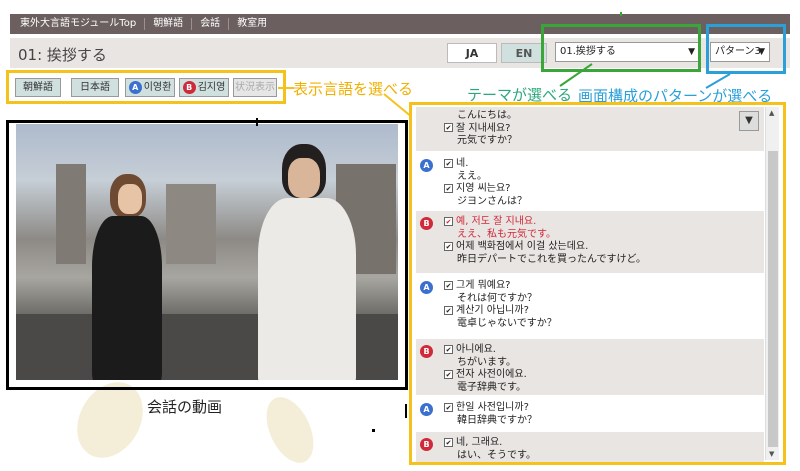  I want to click on dialog-line: ✔ 계산기 아닙니까?, so click(604, 311).